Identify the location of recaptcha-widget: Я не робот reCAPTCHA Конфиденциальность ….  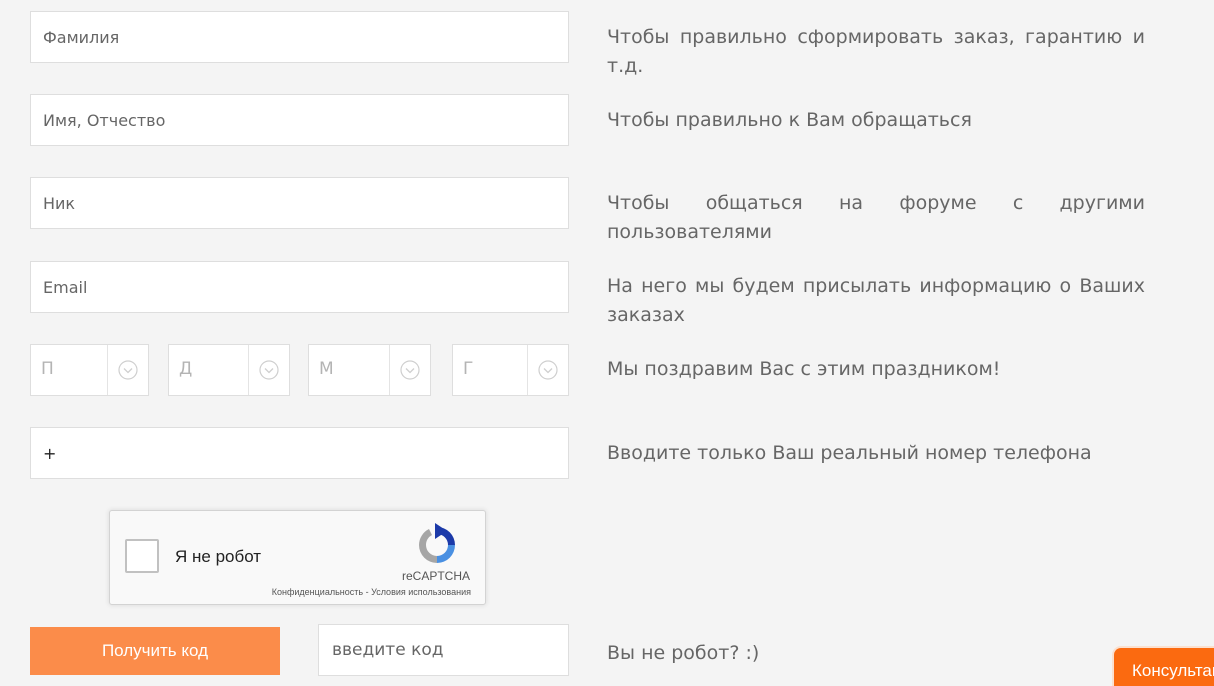
(297, 557).